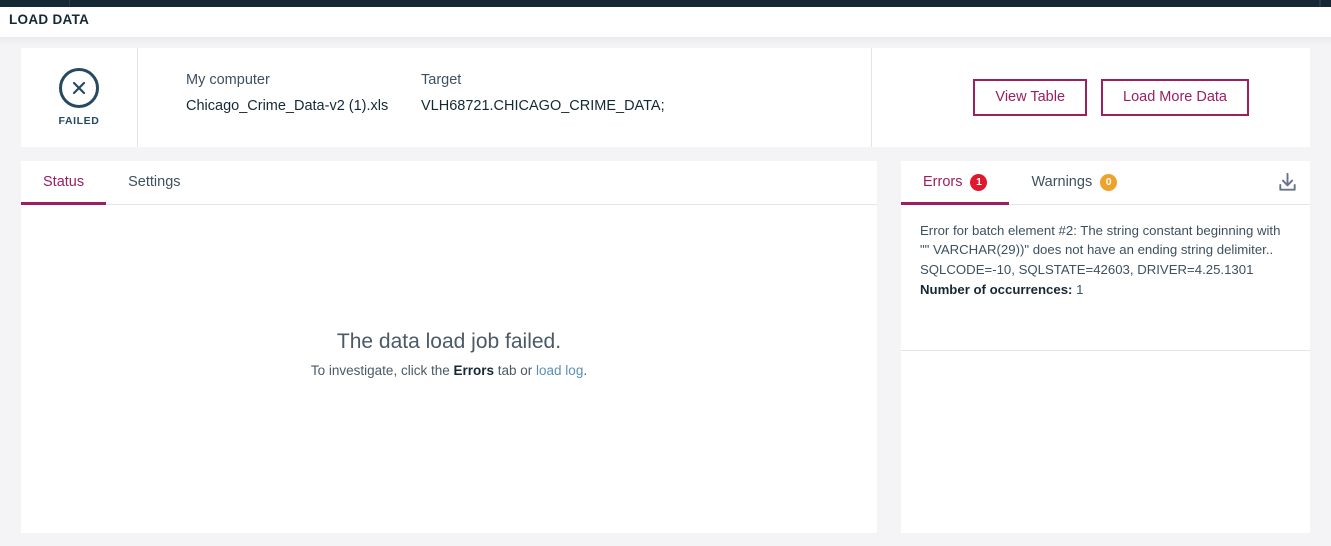 The width and height of the screenshot is (1331, 546). What do you see at coordinates (559, 370) in the screenshot?
I see `load-log-link: load log` at bounding box center [559, 370].